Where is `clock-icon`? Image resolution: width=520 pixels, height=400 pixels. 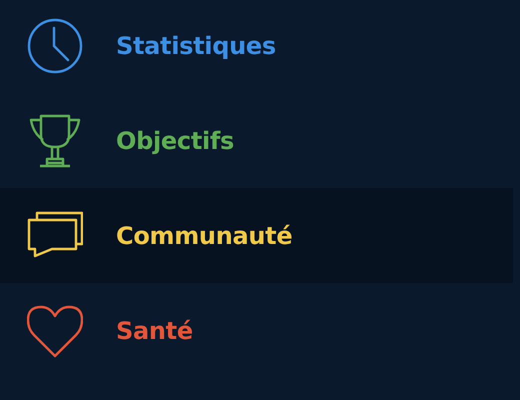
clock-icon is located at coordinates (55, 46).